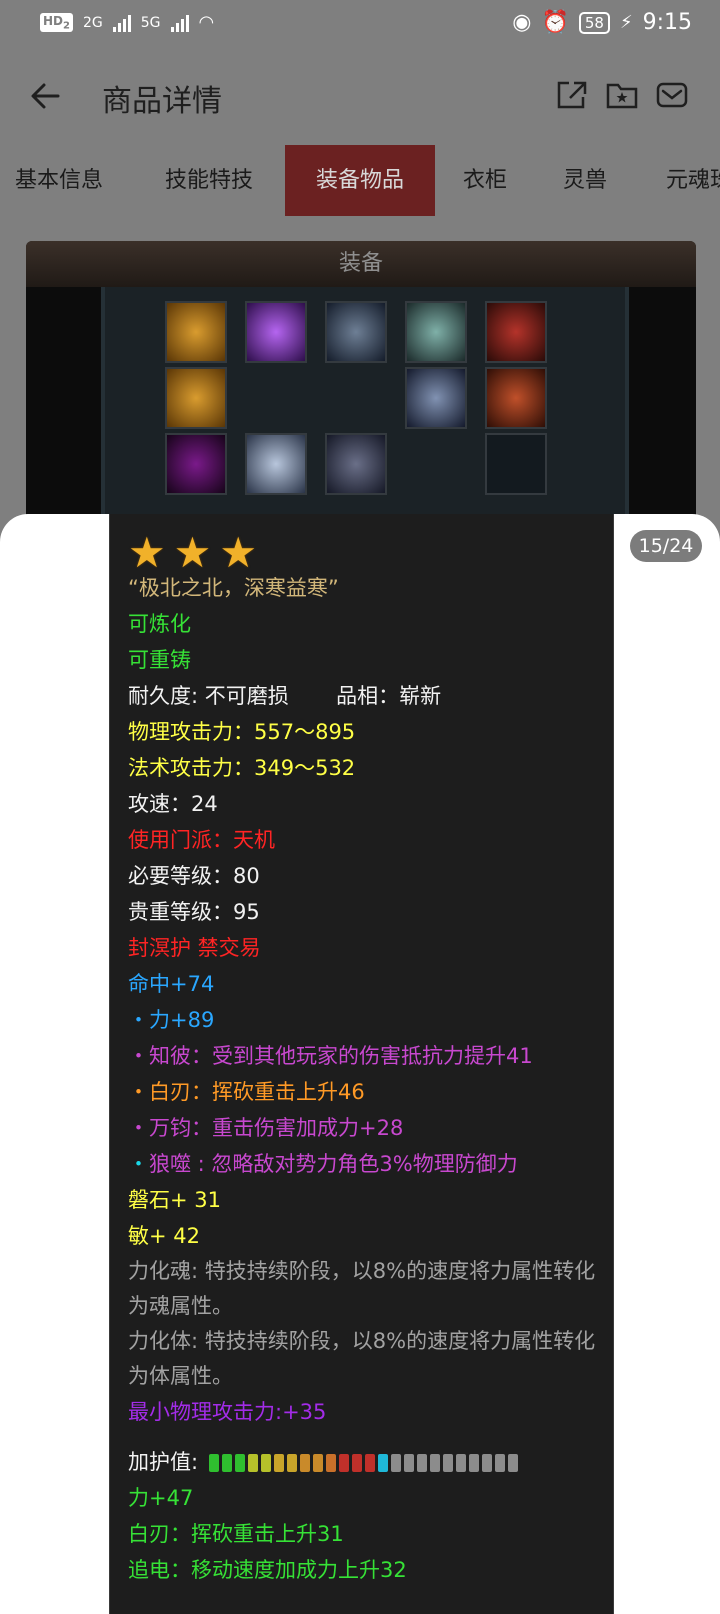  What do you see at coordinates (572, 95) in the screenshot?
I see `share-icon` at bounding box center [572, 95].